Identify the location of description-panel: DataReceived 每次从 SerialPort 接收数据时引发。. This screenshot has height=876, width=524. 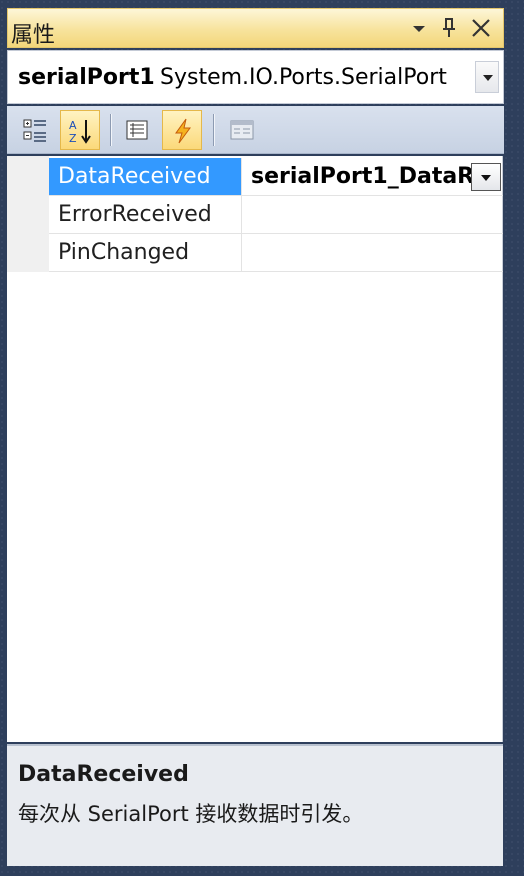
(255, 805).